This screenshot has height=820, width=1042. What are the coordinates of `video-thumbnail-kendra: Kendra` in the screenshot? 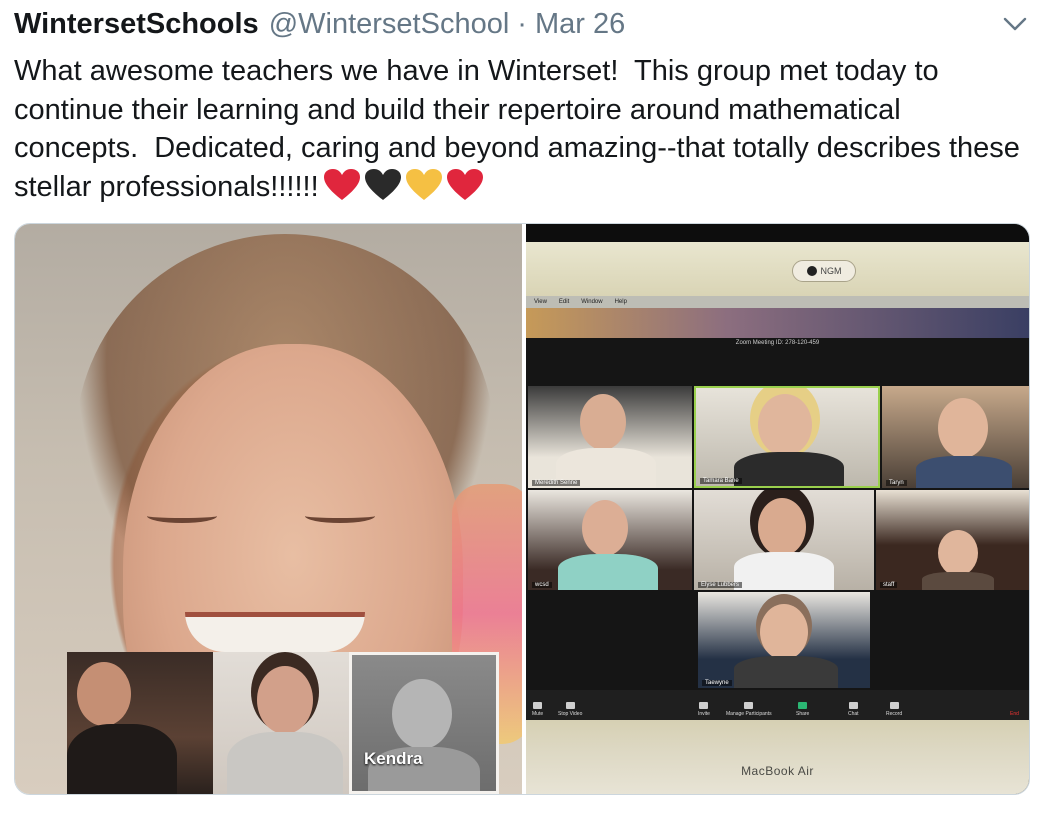 It's located at (424, 723).